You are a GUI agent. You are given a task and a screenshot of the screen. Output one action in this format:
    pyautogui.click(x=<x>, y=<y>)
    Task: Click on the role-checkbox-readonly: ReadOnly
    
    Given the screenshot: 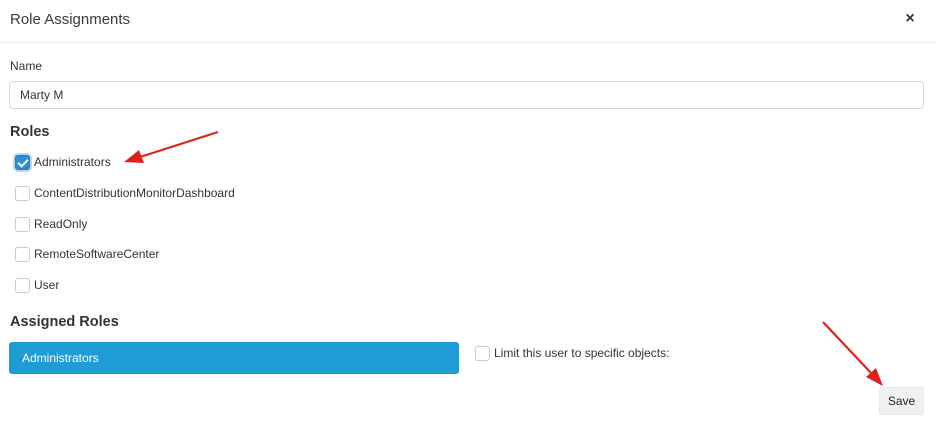 What is the action you would take?
    pyautogui.click(x=51, y=224)
    